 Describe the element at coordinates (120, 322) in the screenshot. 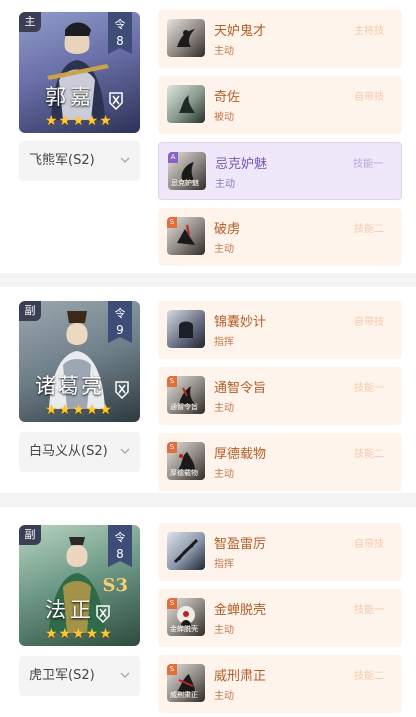

I see `ling-badge: 令 9` at that location.